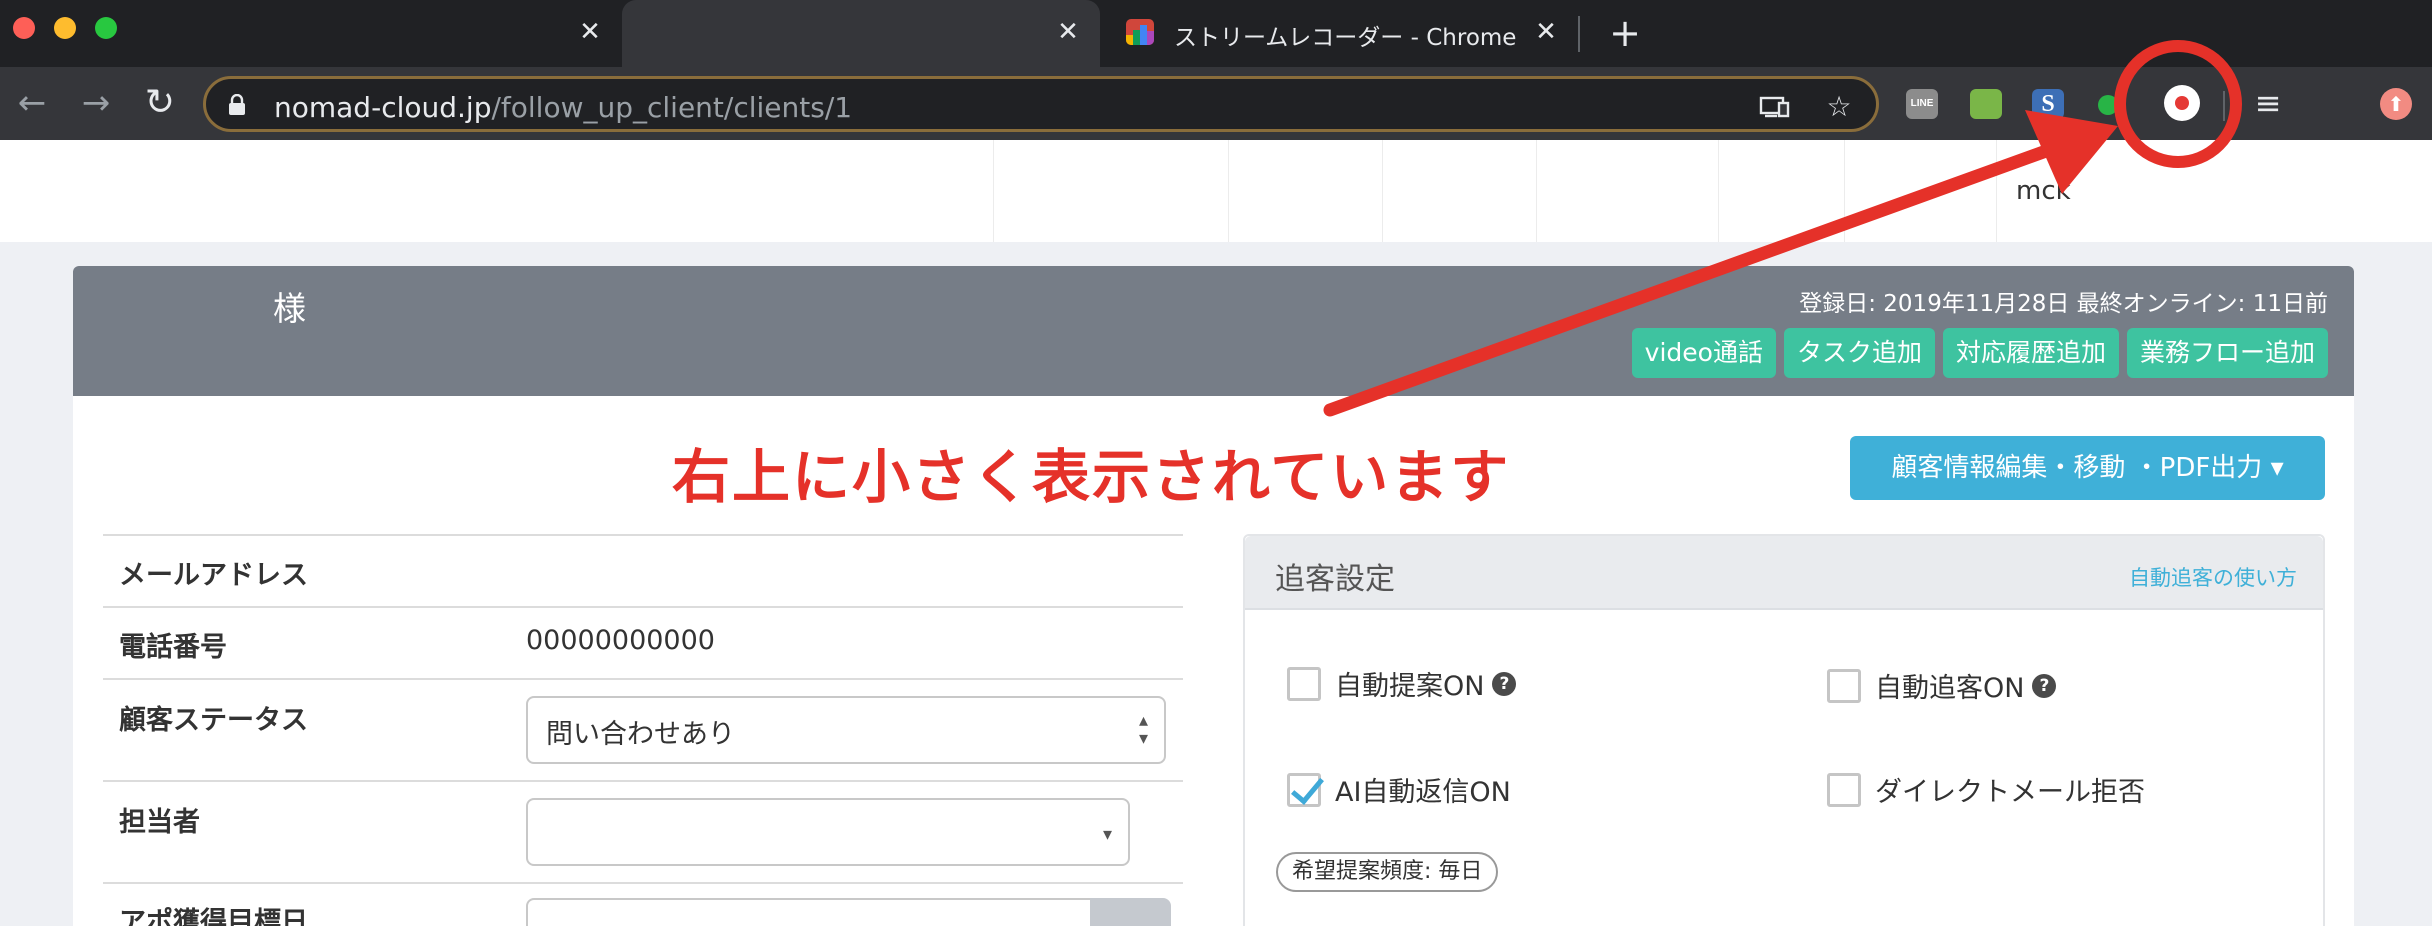 Image resolution: width=2432 pixels, height=926 pixels. What do you see at coordinates (2108, 105) in the screenshot?
I see `green-dot-icon` at bounding box center [2108, 105].